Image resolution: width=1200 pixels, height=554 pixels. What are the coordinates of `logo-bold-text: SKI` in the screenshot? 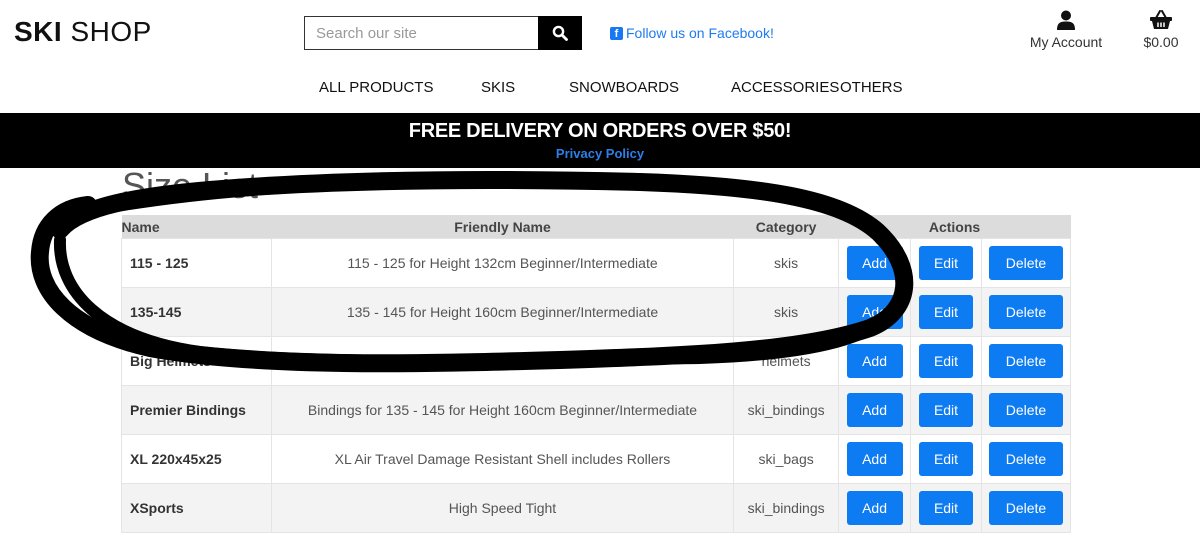 It's located at (38, 31).